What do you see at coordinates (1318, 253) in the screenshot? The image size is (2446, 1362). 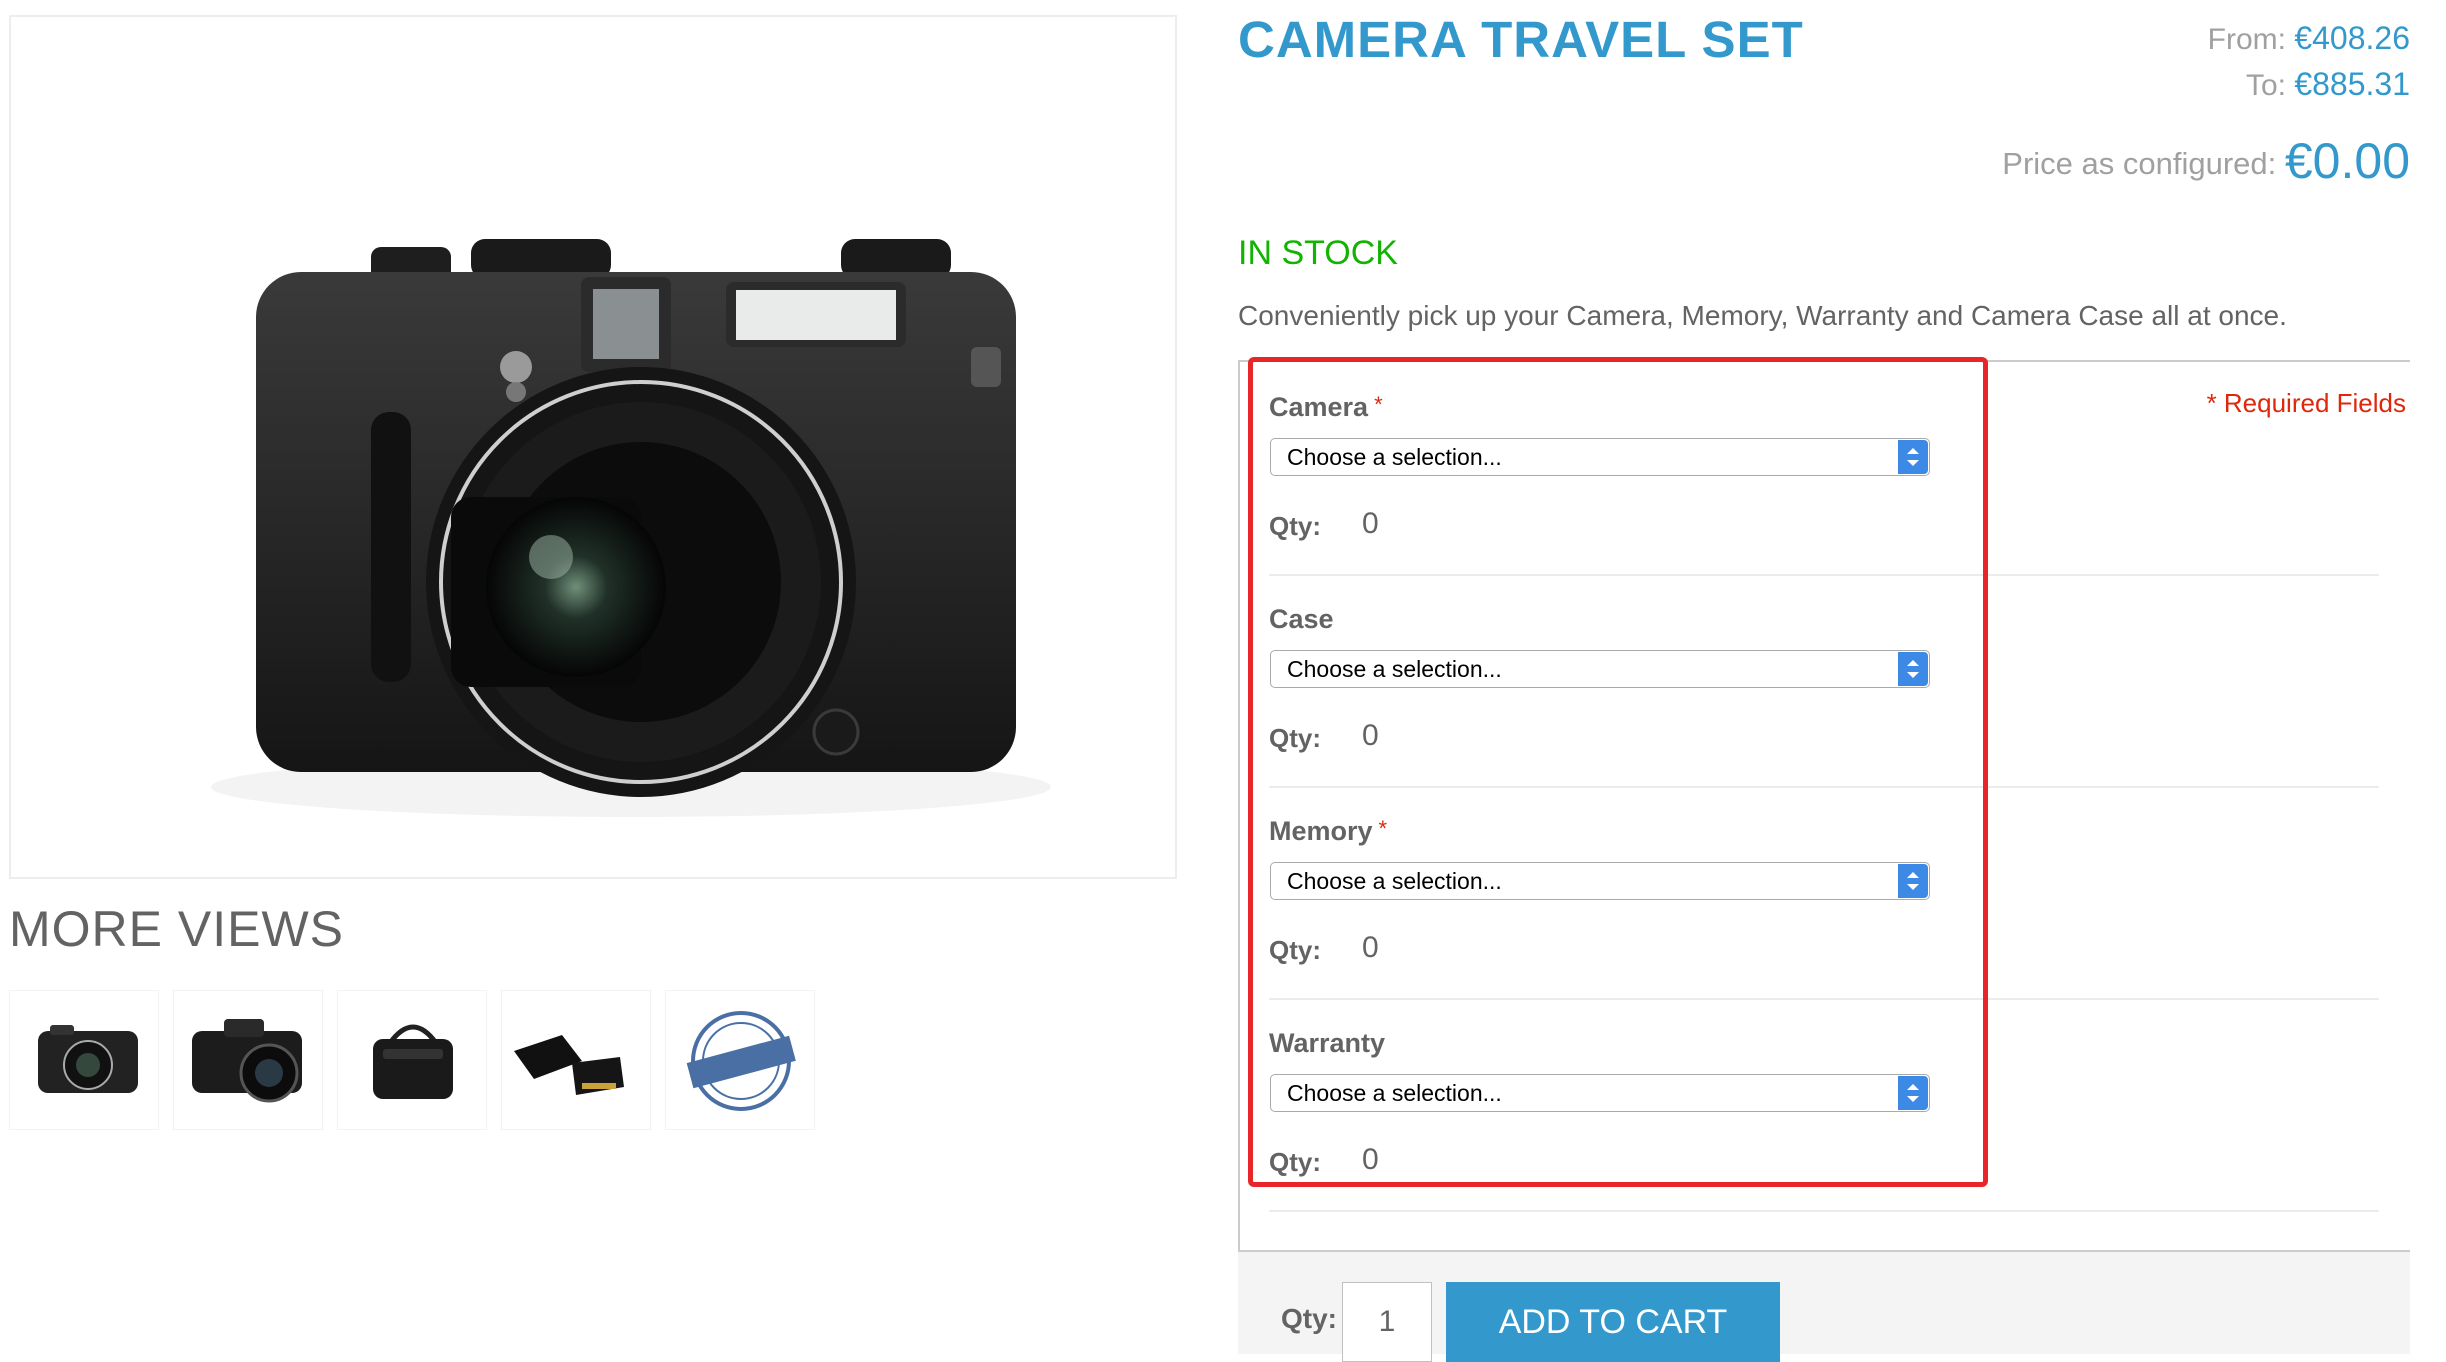 I see `stock-status: IN STOCK` at bounding box center [1318, 253].